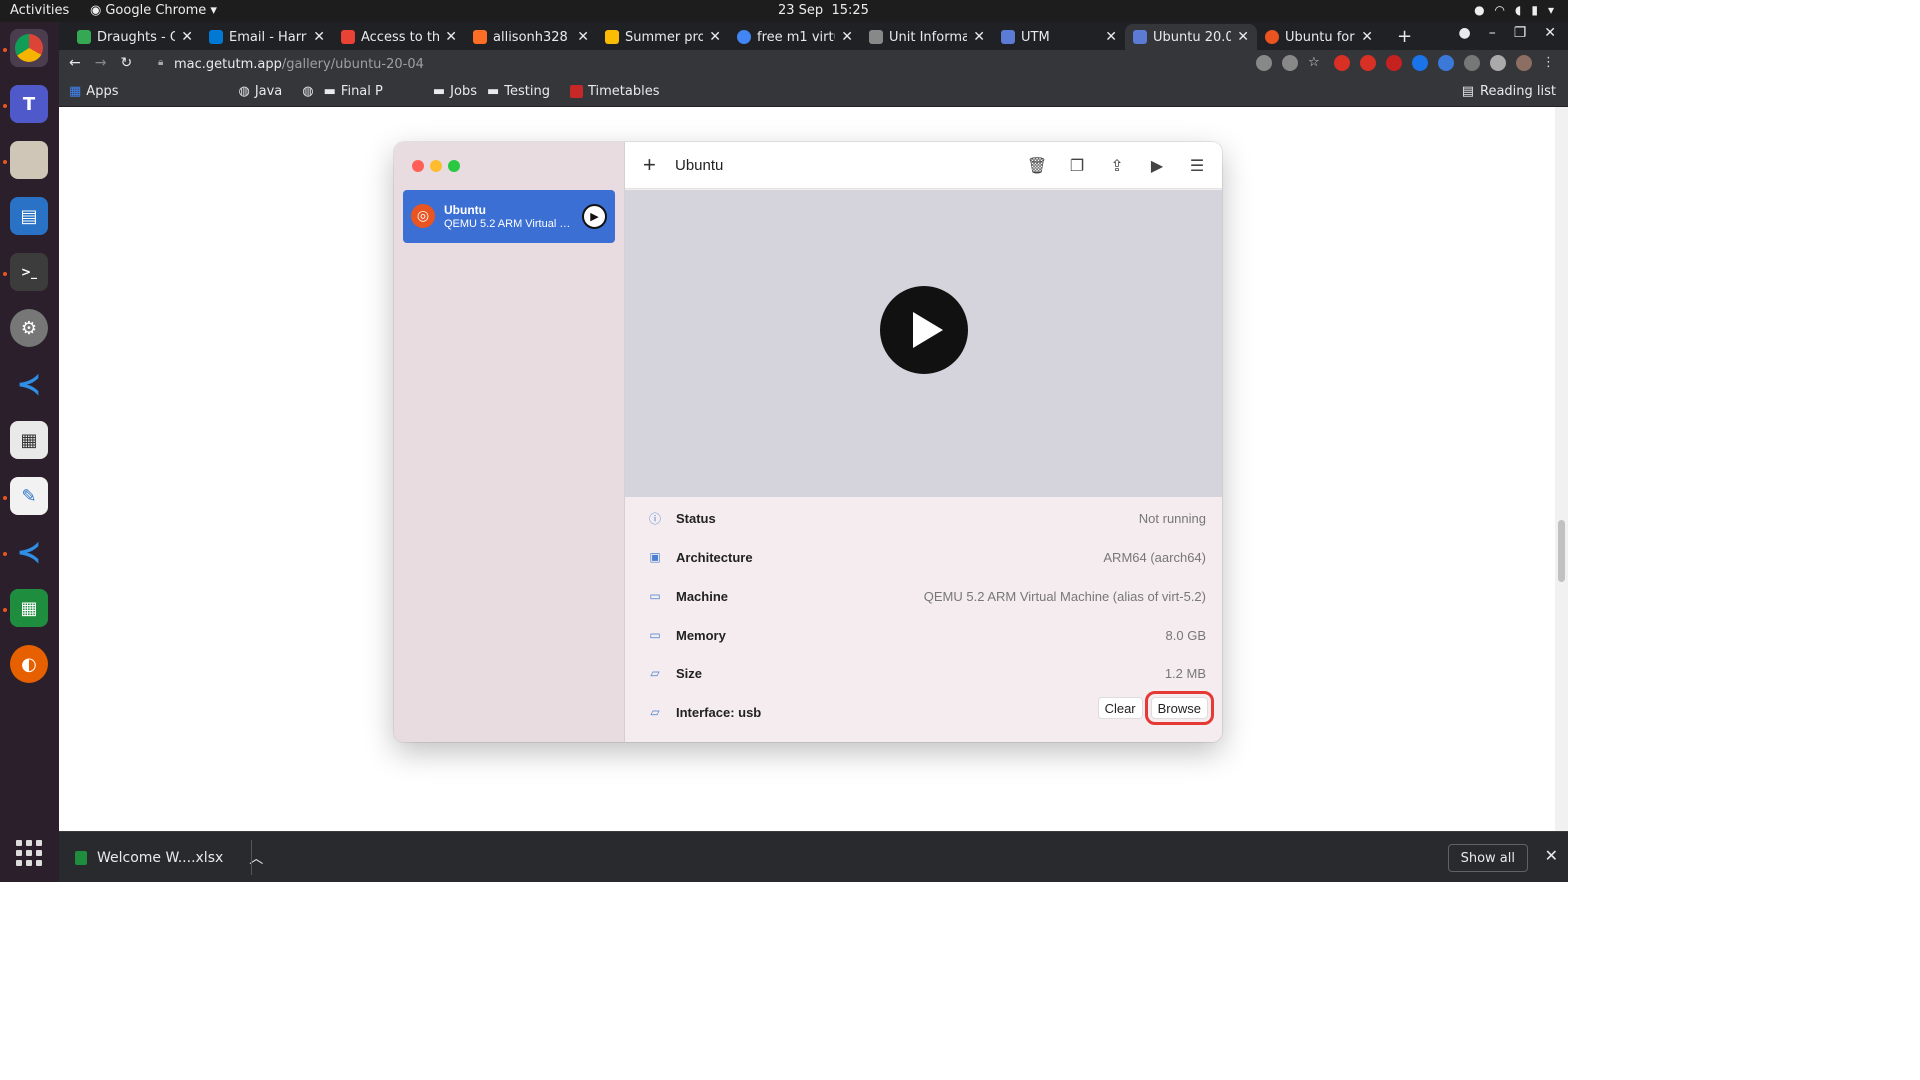  Describe the element at coordinates (1561, 469) in the screenshot. I see `page-scrollbar` at that location.